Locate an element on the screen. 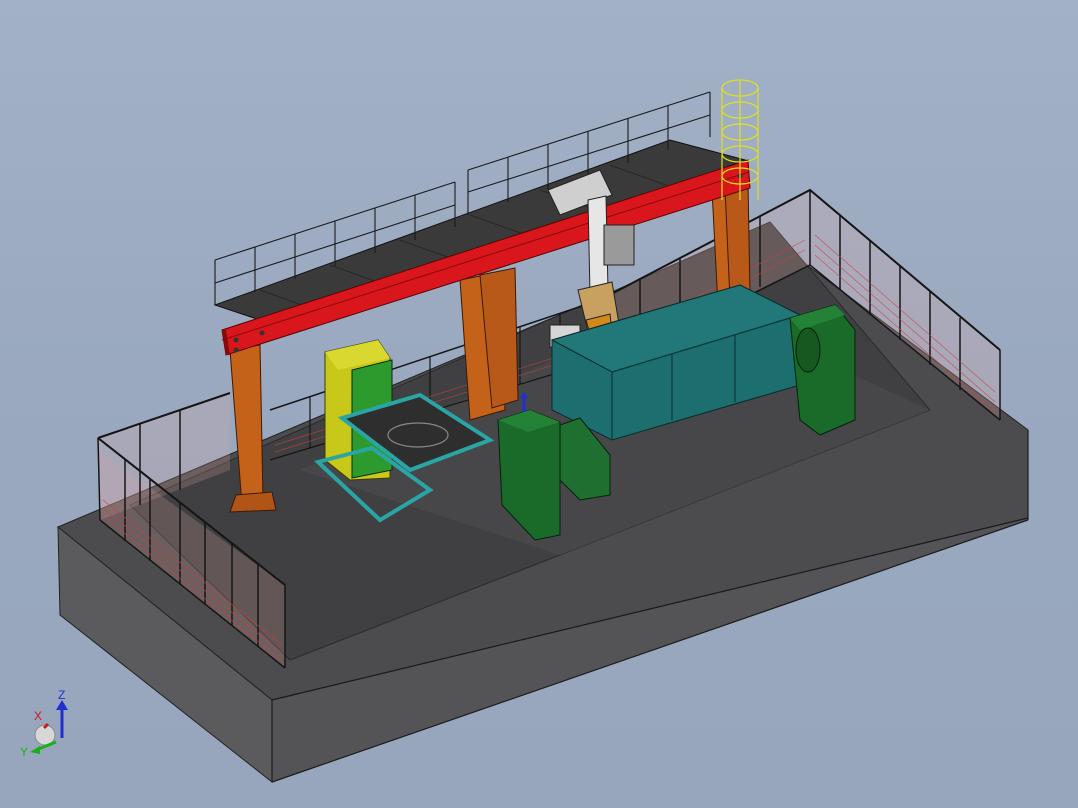 This screenshot has width=1078, height=808. ladder-cage is located at coordinates (740, 139).